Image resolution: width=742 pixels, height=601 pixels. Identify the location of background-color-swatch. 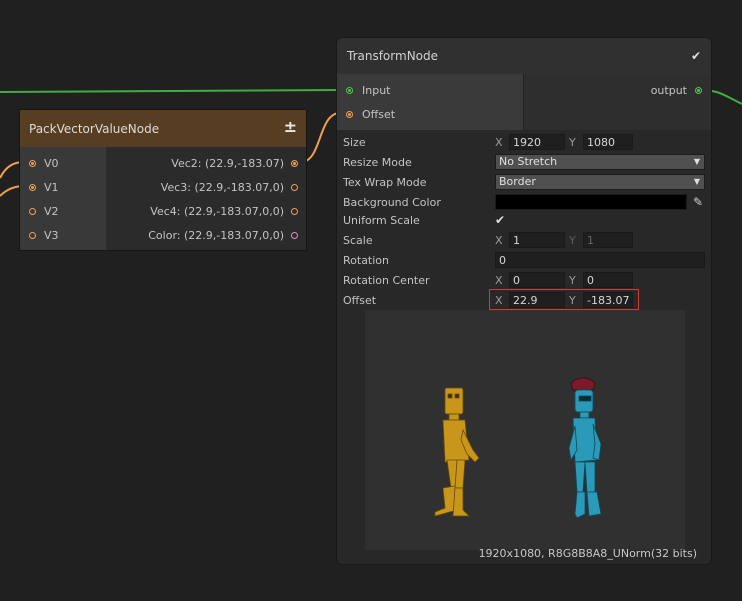
(591, 202).